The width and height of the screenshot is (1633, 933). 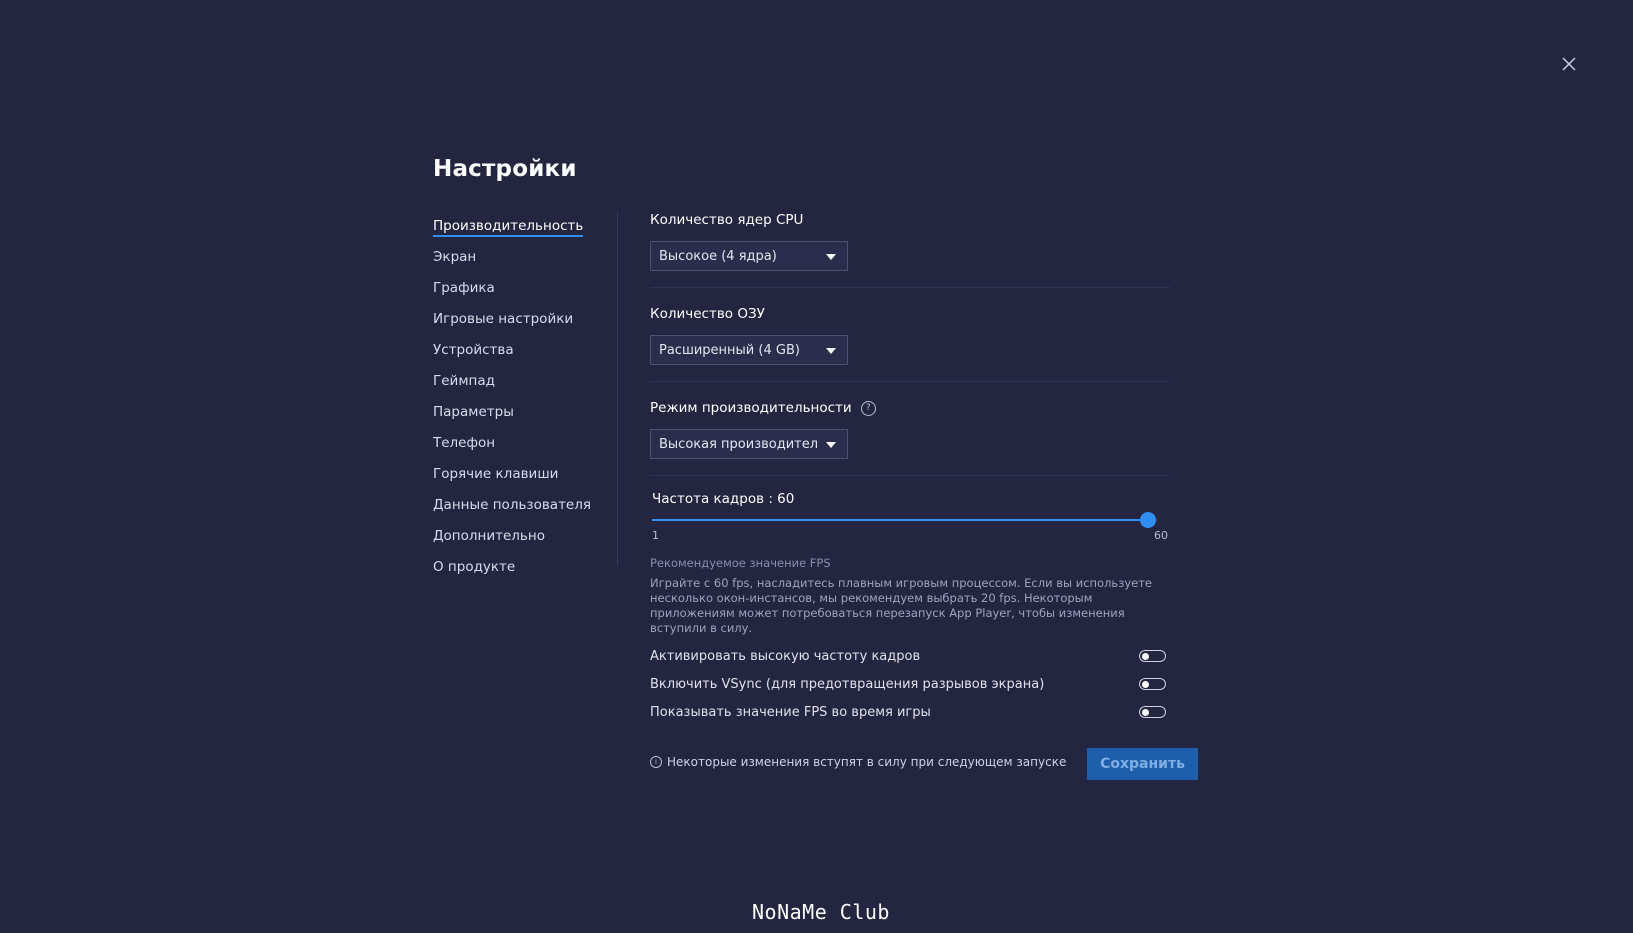 What do you see at coordinates (727, 220) in the screenshot?
I see `cpu-label: Количество ядер CPU` at bounding box center [727, 220].